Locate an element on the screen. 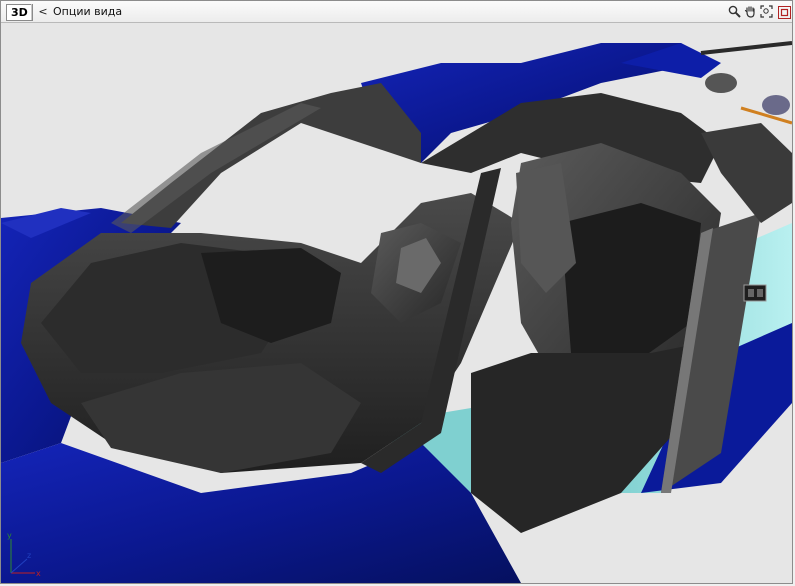 This screenshot has width=795, height=586. svg-text: z is located at coordinates (29, 555).